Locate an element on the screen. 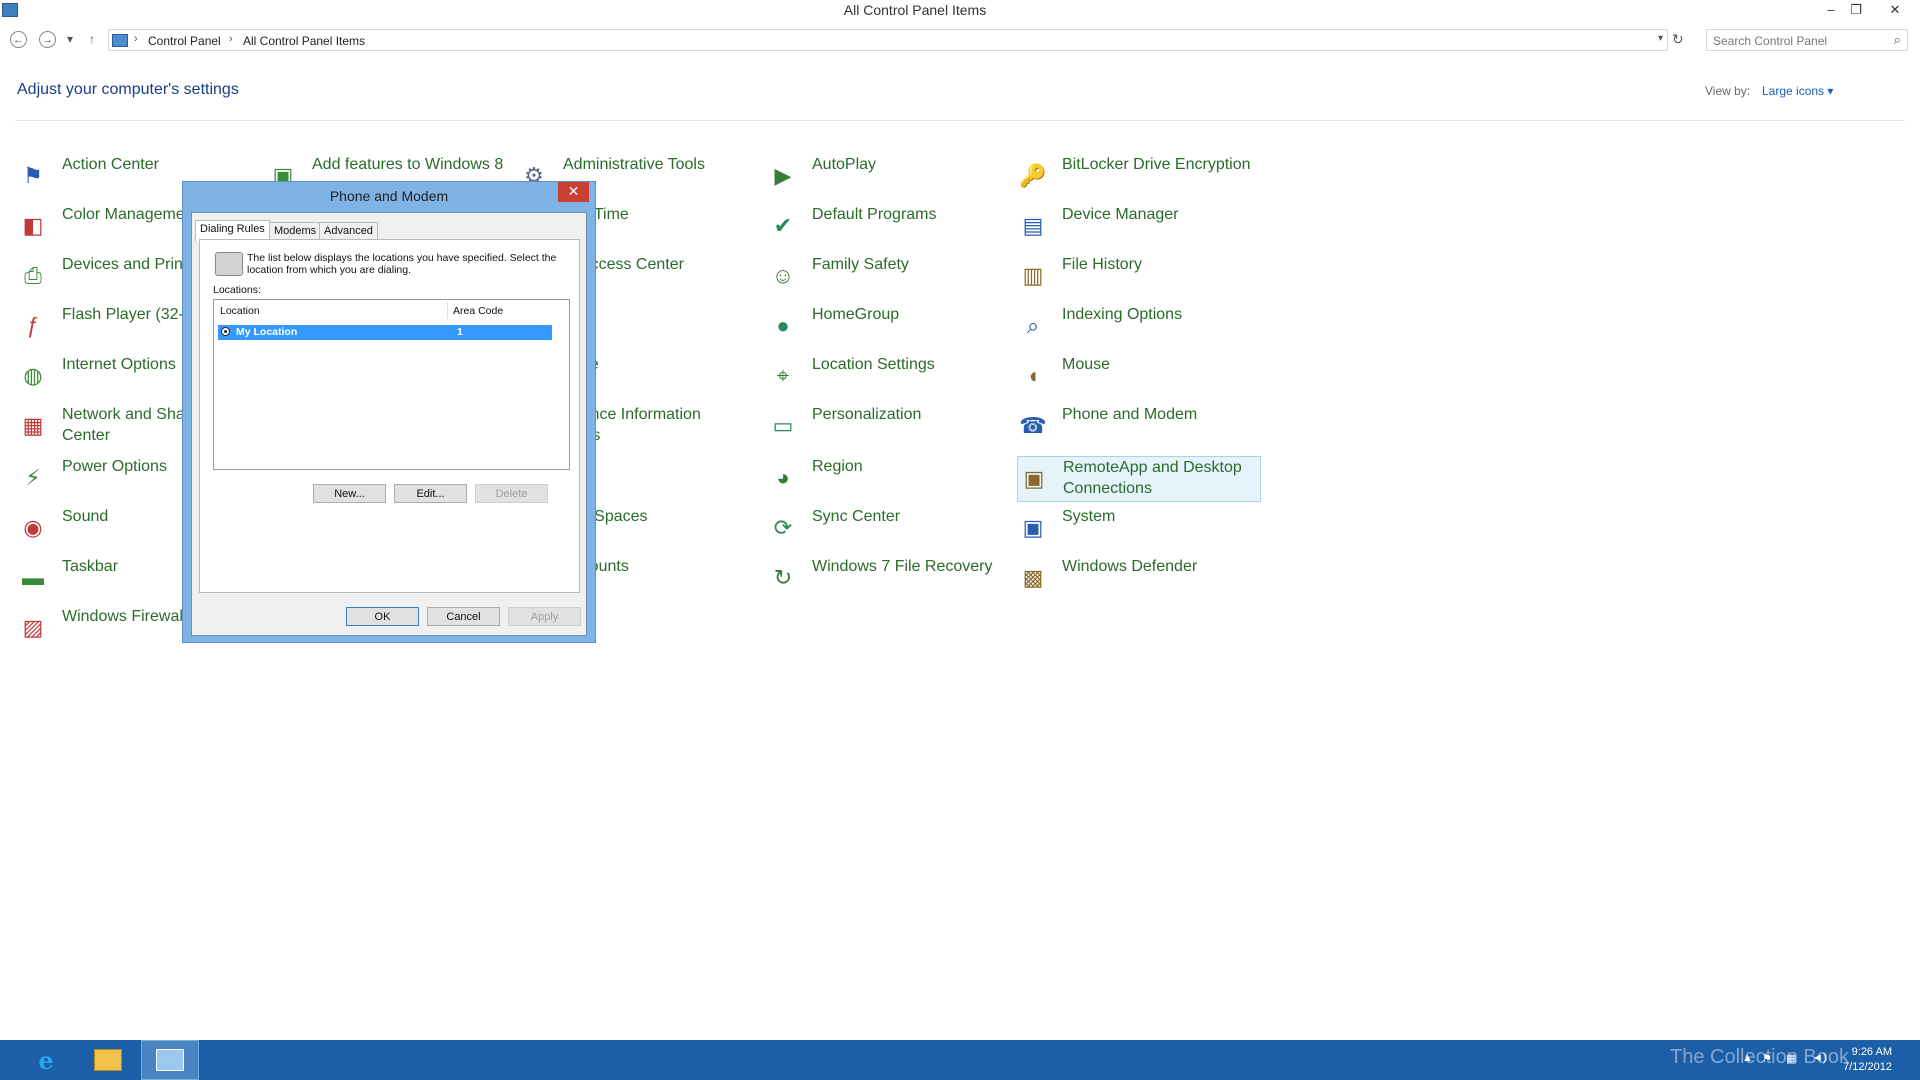 The image size is (1920, 1080). region-icon: ◕ is located at coordinates (783, 477).